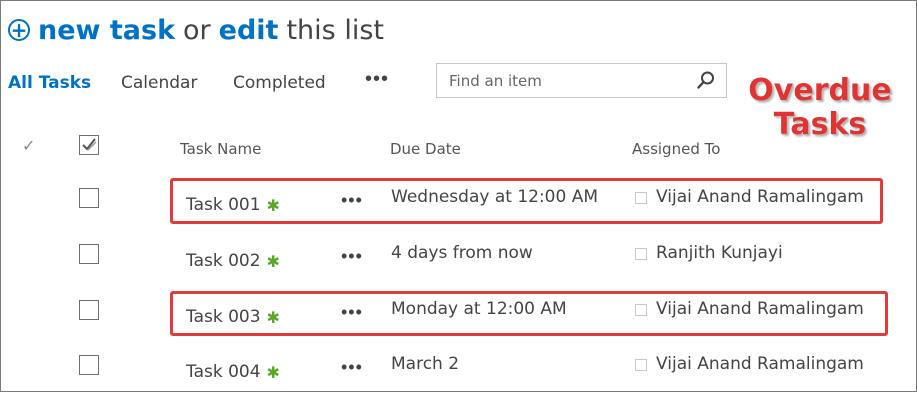 The image size is (917, 400). I want to click on tab-all-tasks: All Tasks, so click(49, 83).